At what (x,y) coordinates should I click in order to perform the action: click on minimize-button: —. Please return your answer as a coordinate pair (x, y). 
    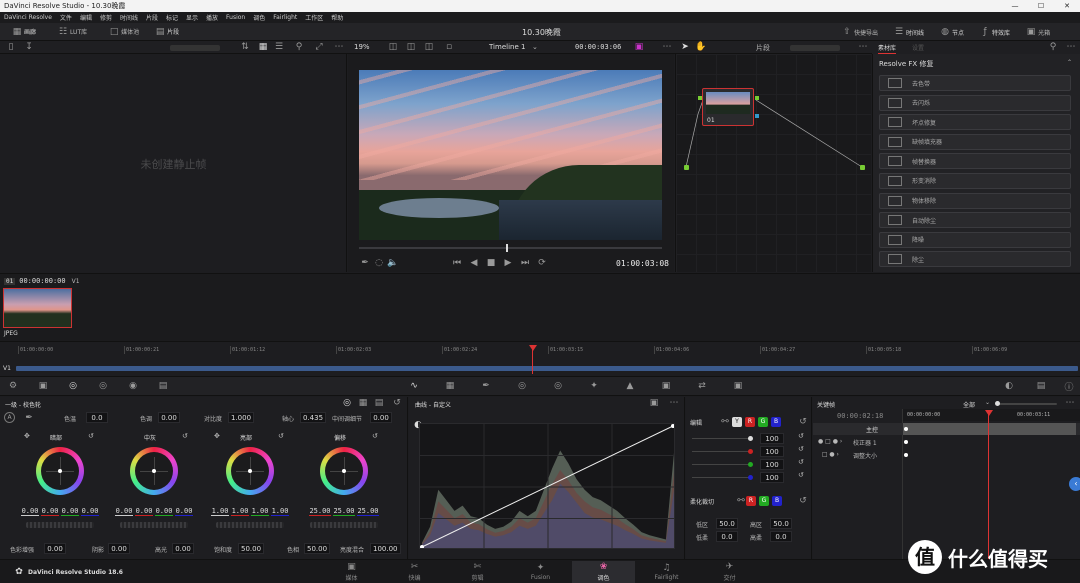
    Looking at the image, I should click on (1015, 6).